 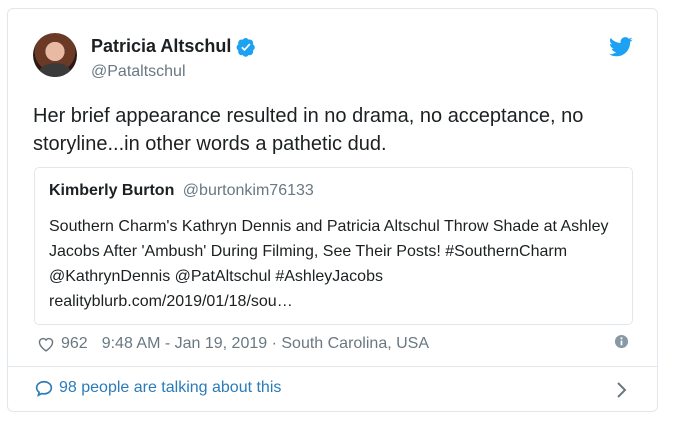 I want to click on conversation-link: 98 people are talking about this, so click(x=158, y=388).